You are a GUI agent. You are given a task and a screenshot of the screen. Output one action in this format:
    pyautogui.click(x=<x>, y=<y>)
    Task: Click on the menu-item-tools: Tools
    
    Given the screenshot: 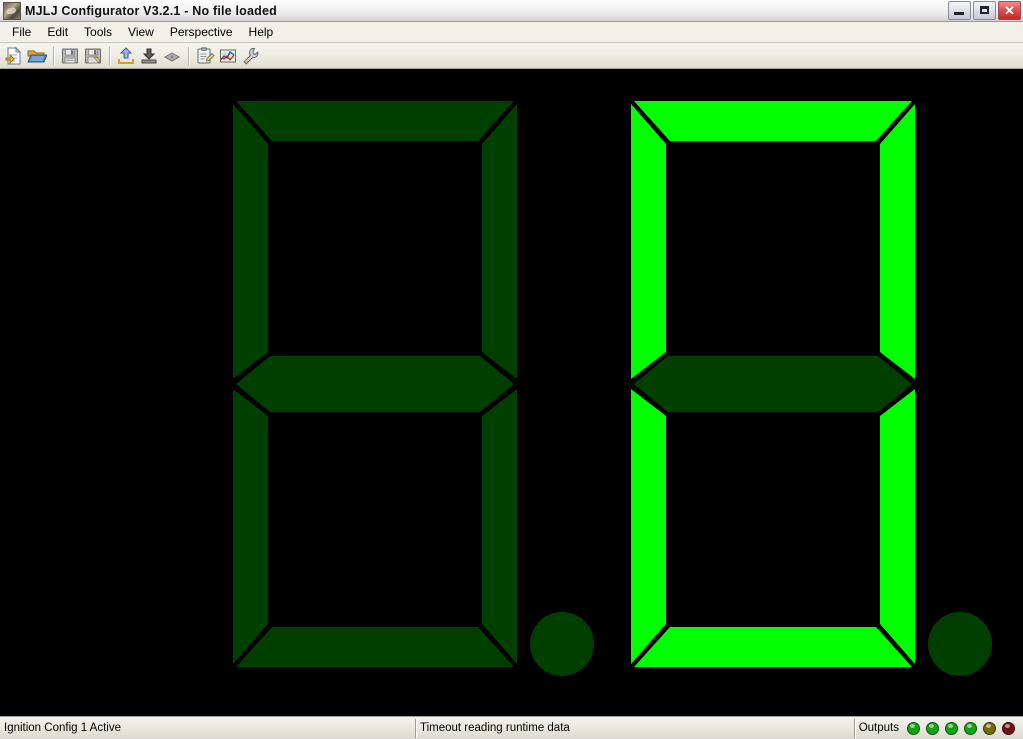 What is the action you would take?
    pyautogui.click(x=98, y=32)
    